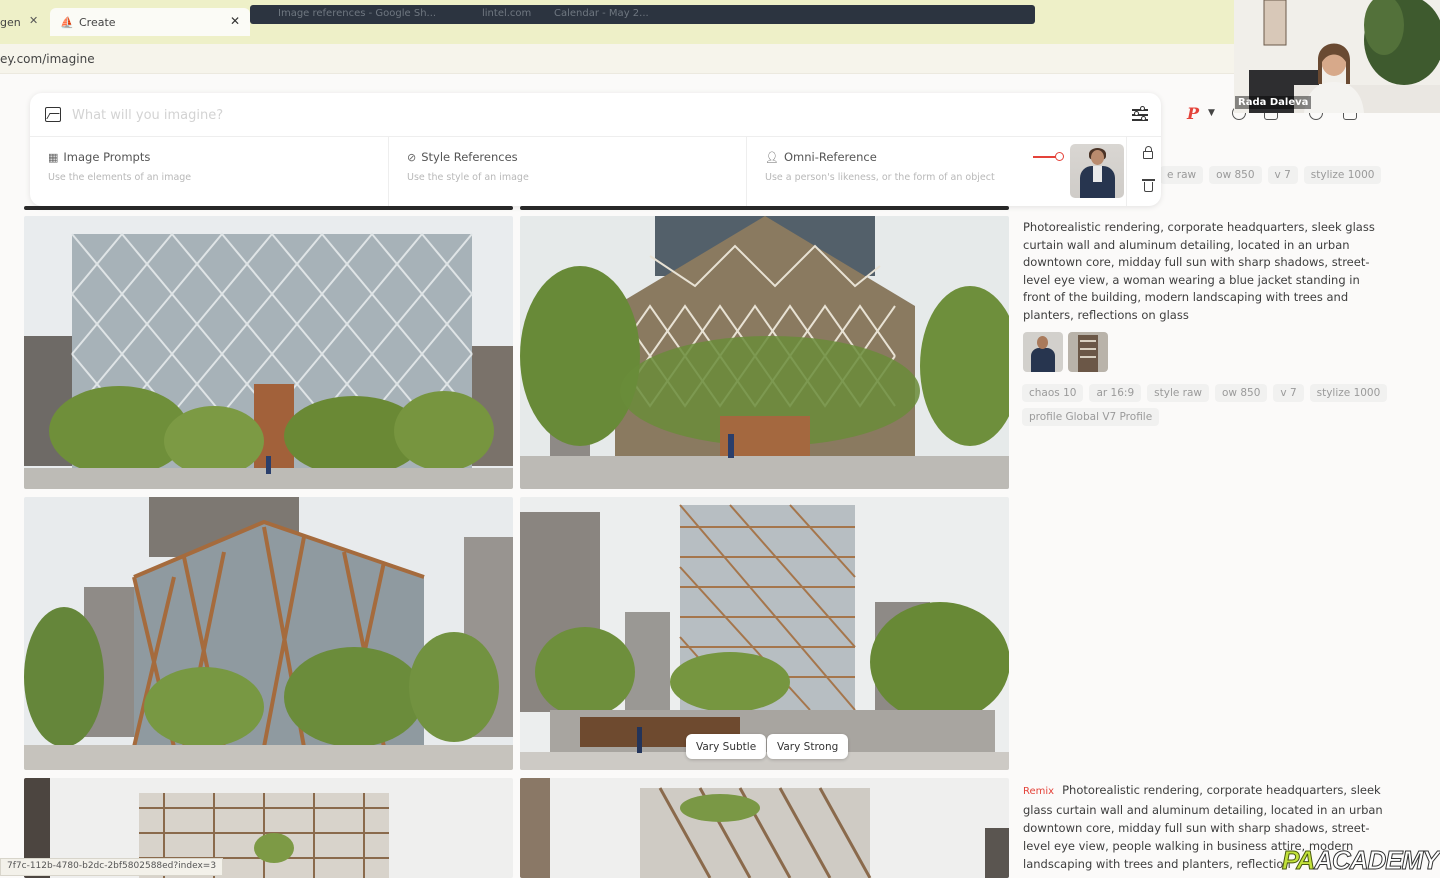 This screenshot has height=878, width=1440. I want to click on image-tile-top-2-edge, so click(764, 208).